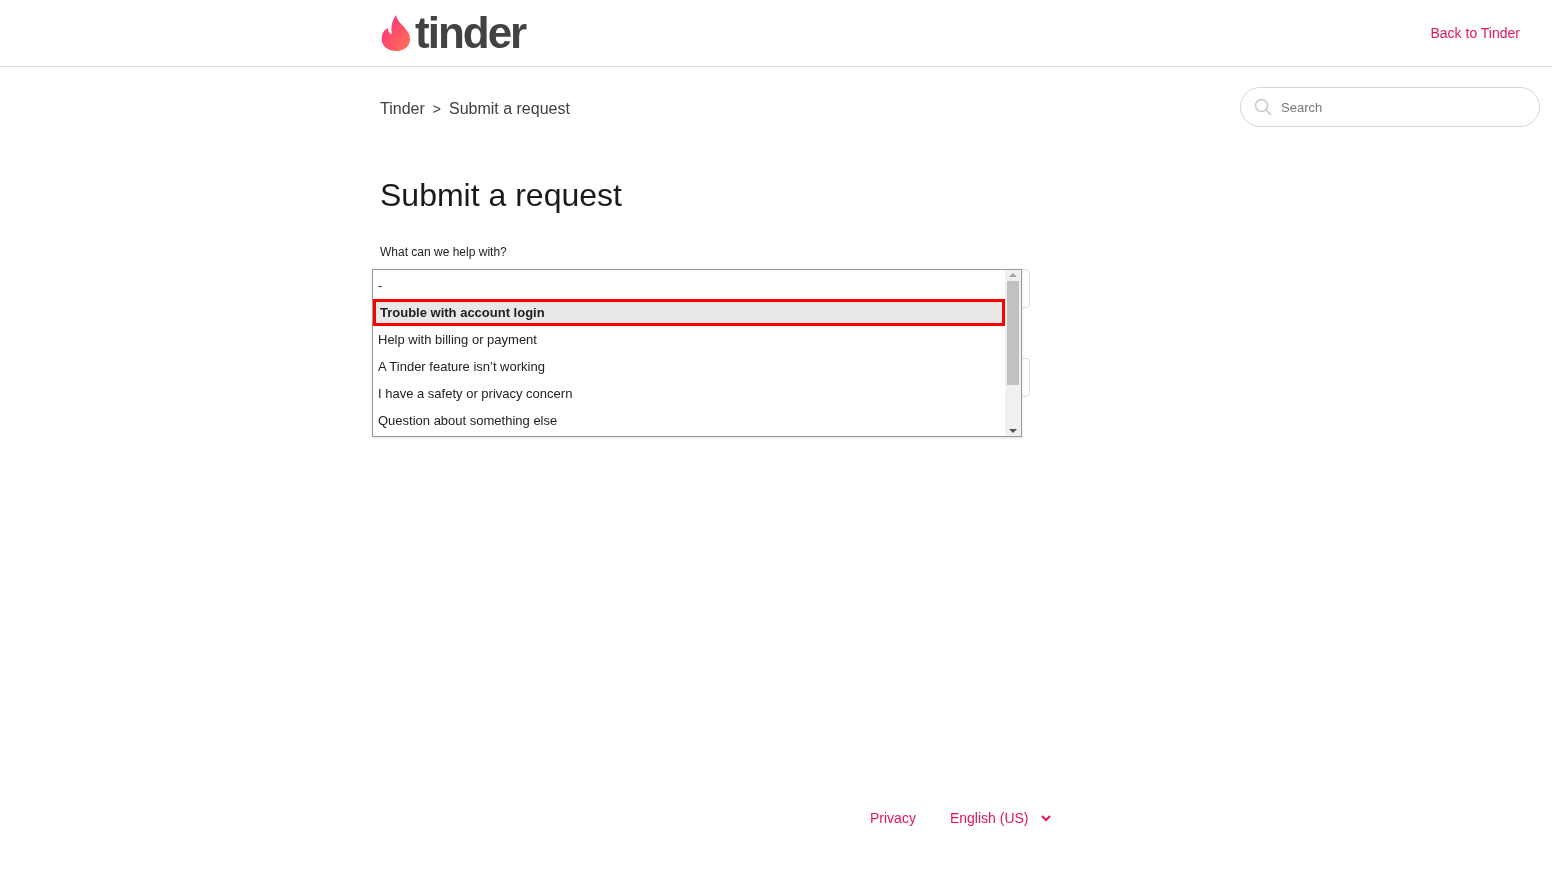 The height and width of the screenshot is (873, 1552). Describe the element at coordinates (444, 252) in the screenshot. I see `field-label: What can we help with?` at that location.